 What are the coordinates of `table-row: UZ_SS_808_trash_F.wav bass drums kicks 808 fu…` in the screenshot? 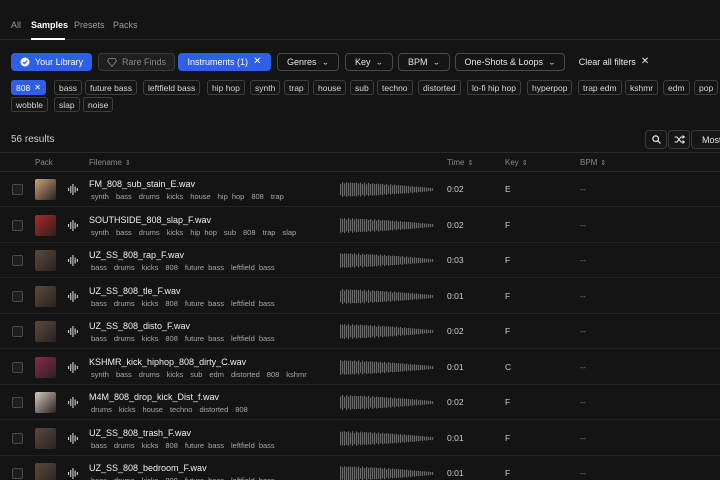 It's located at (360, 438).